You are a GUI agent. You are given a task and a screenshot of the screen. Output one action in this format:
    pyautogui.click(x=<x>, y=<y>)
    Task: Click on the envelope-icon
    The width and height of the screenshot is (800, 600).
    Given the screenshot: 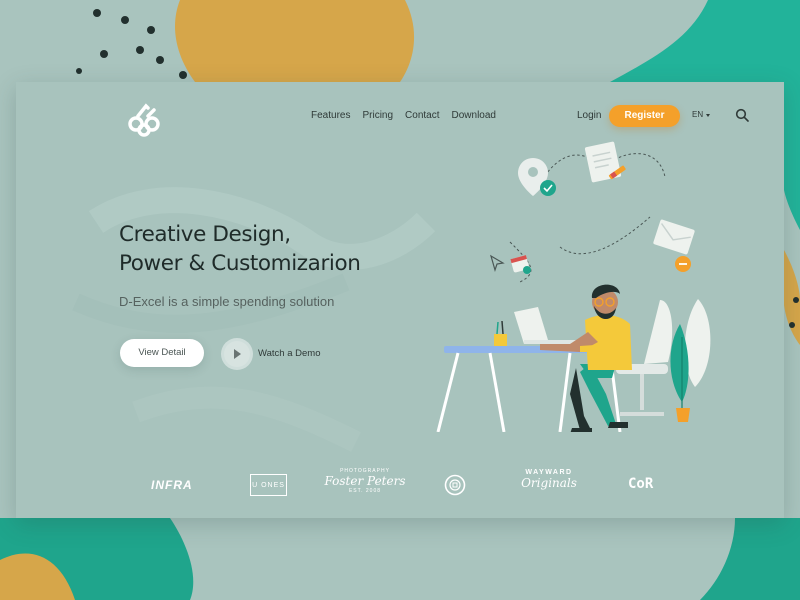 What is the action you would take?
    pyautogui.click(x=674, y=245)
    